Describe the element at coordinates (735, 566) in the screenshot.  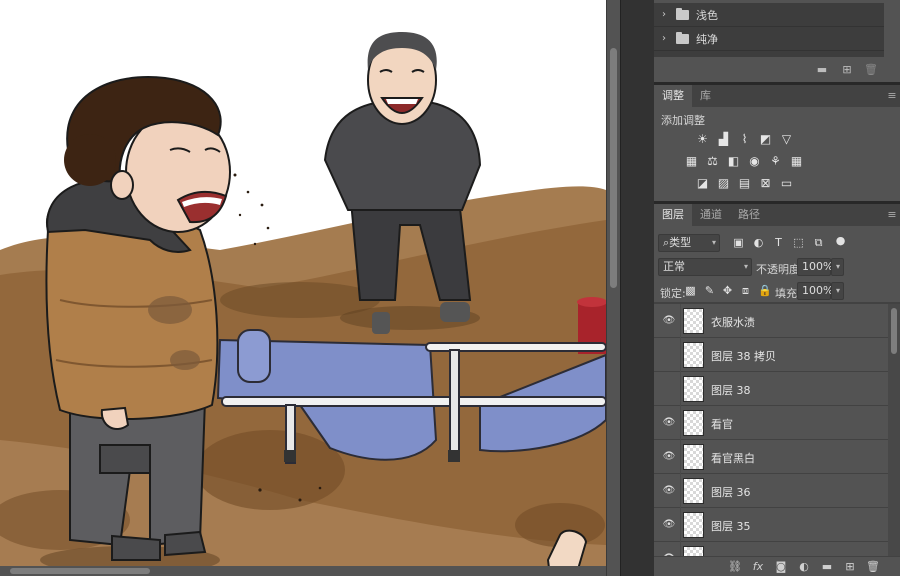
I see `link-icon: ⛓` at that location.